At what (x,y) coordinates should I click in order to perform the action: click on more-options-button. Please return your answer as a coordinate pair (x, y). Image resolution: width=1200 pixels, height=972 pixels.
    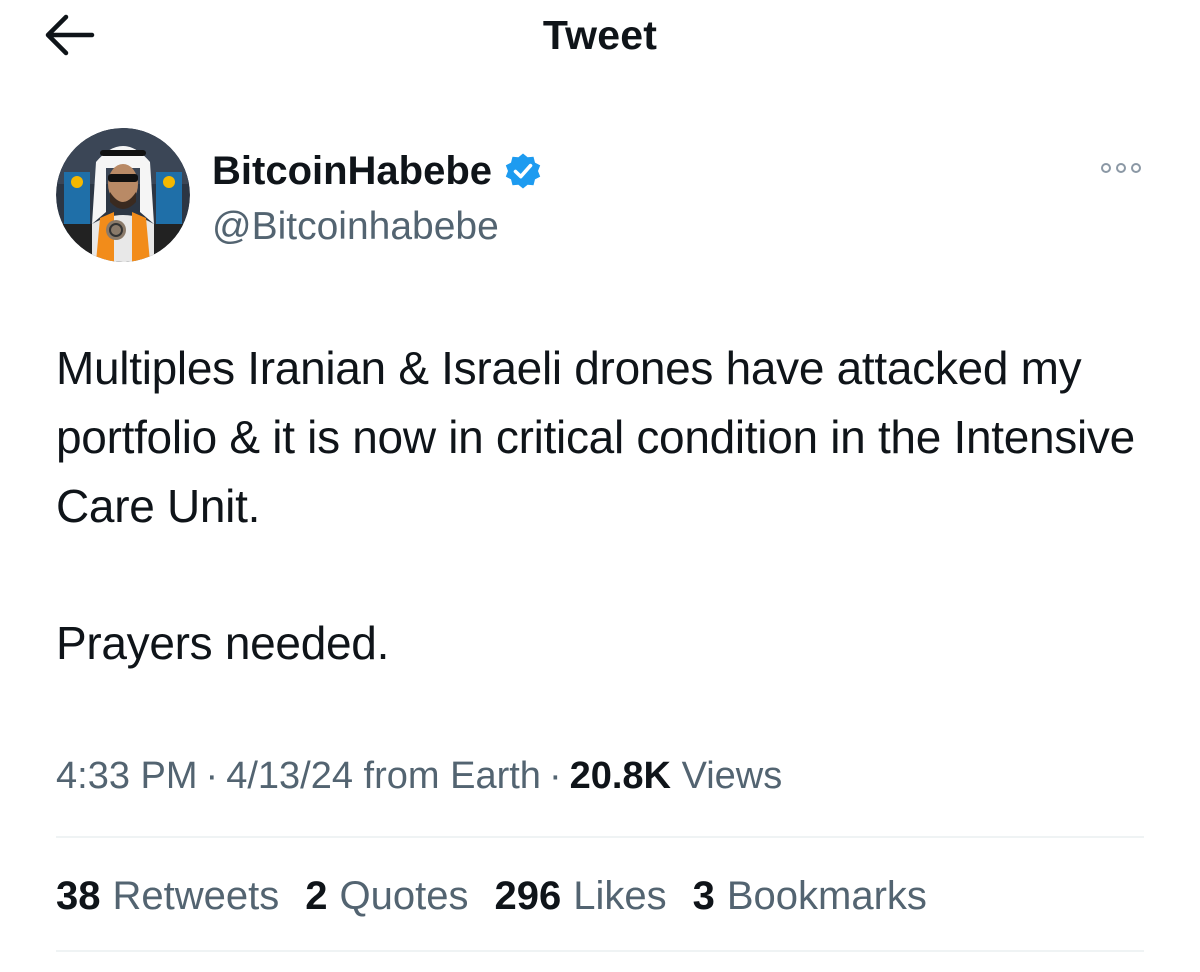
    Looking at the image, I should click on (1121, 168).